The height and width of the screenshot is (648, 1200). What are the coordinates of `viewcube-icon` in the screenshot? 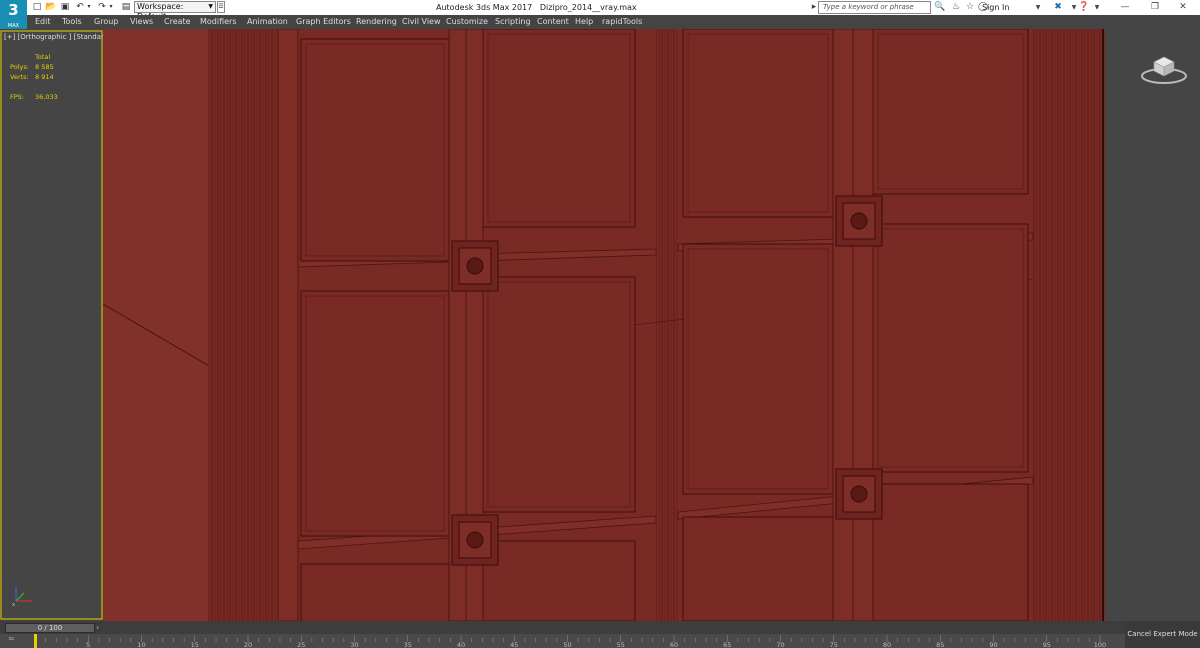 It's located at (1164, 69).